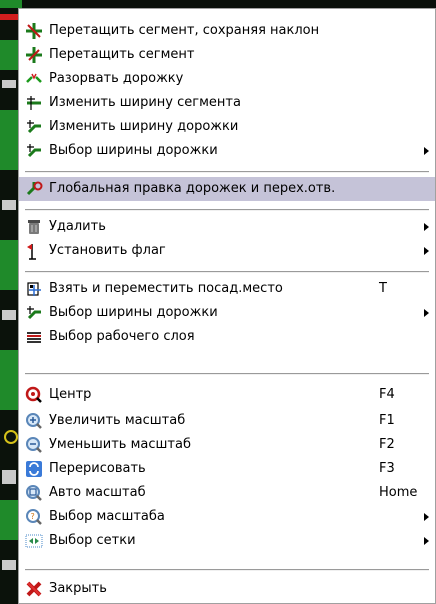 The width and height of the screenshot is (436, 604). I want to click on menu-item-label: Глобальная правка дорожек и перех.отв., so click(192, 188).